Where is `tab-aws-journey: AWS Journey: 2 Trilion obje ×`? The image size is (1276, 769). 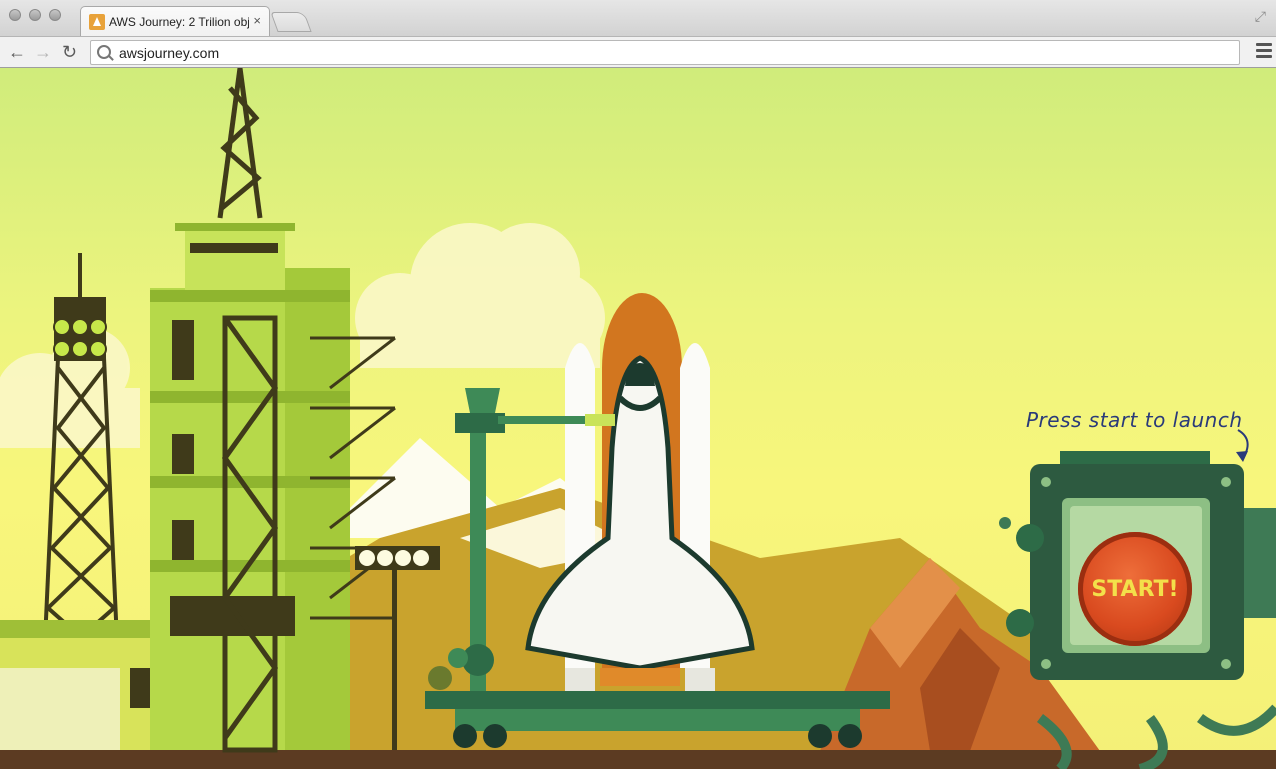
tab-aws-journey: AWS Journey: 2 Trilion obje × is located at coordinates (175, 21).